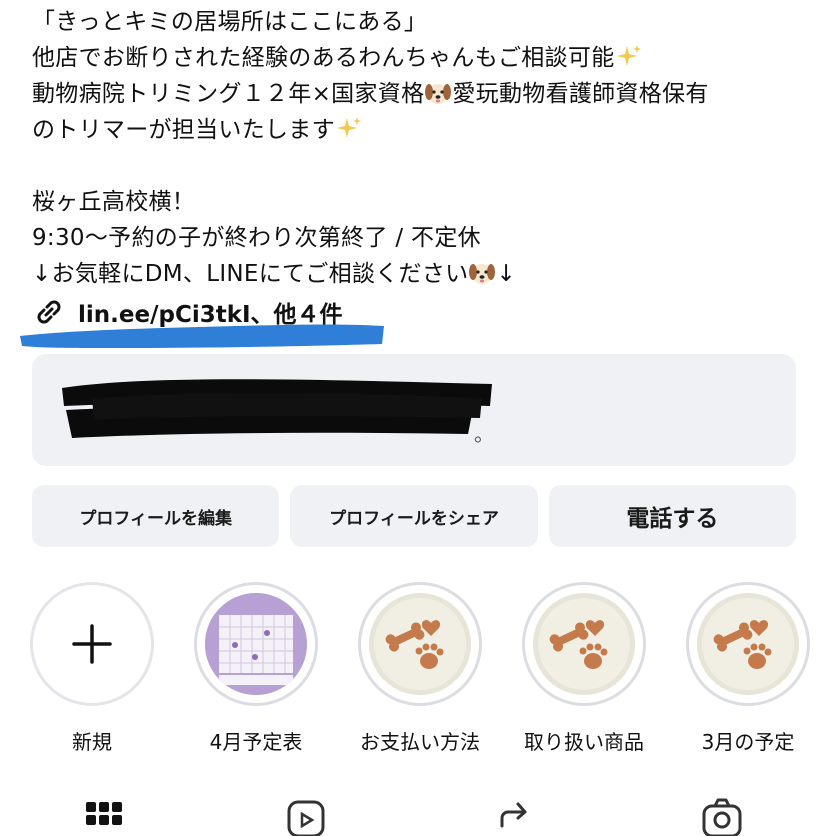 This screenshot has width=828, height=836. Describe the element at coordinates (250, 274) in the screenshot. I see `bio-text: ↓お気軽にDM、LINEにてご相談ください` at that location.